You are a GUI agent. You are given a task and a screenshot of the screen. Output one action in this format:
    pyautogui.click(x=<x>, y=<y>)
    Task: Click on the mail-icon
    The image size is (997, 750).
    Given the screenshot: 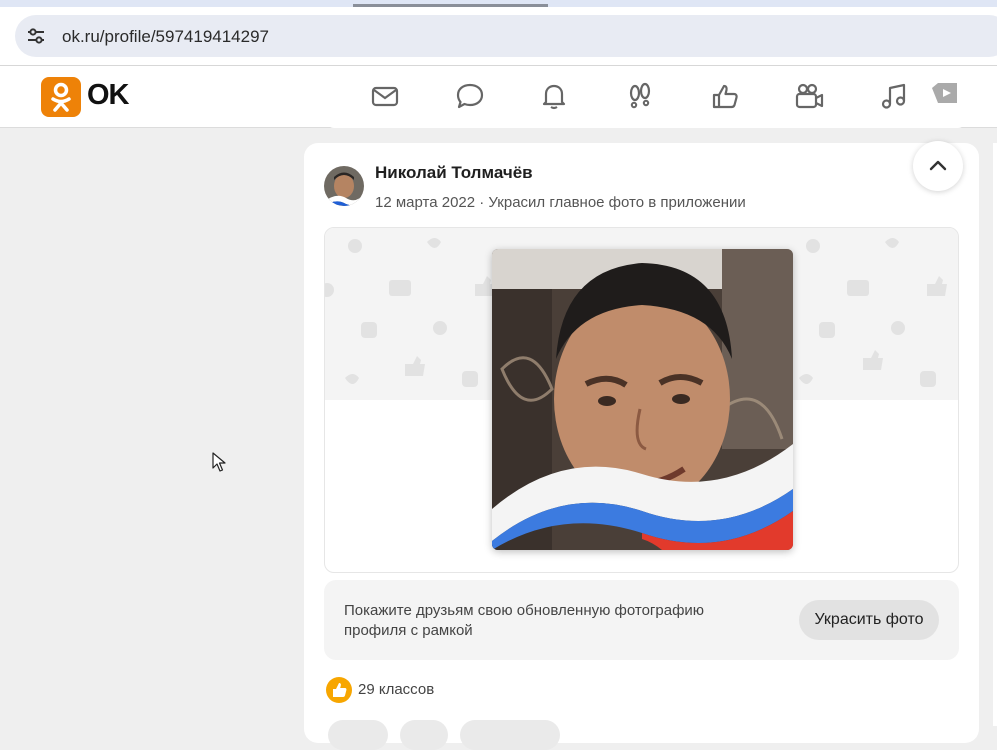 What is the action you would take?
    pyautogui.click(x=385, y=96)
    